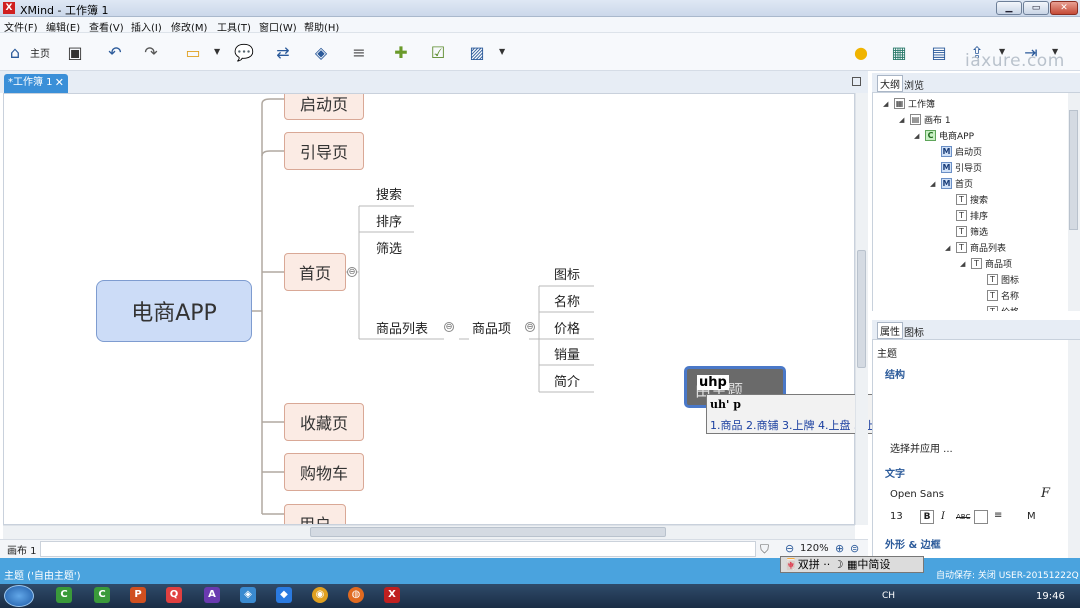 Image resolution: width=1080 pixels, height=608 pixels. Describe the element at coordinates (567, 300) in the screenshot. I see `subtopic-name: 名称` at that location.